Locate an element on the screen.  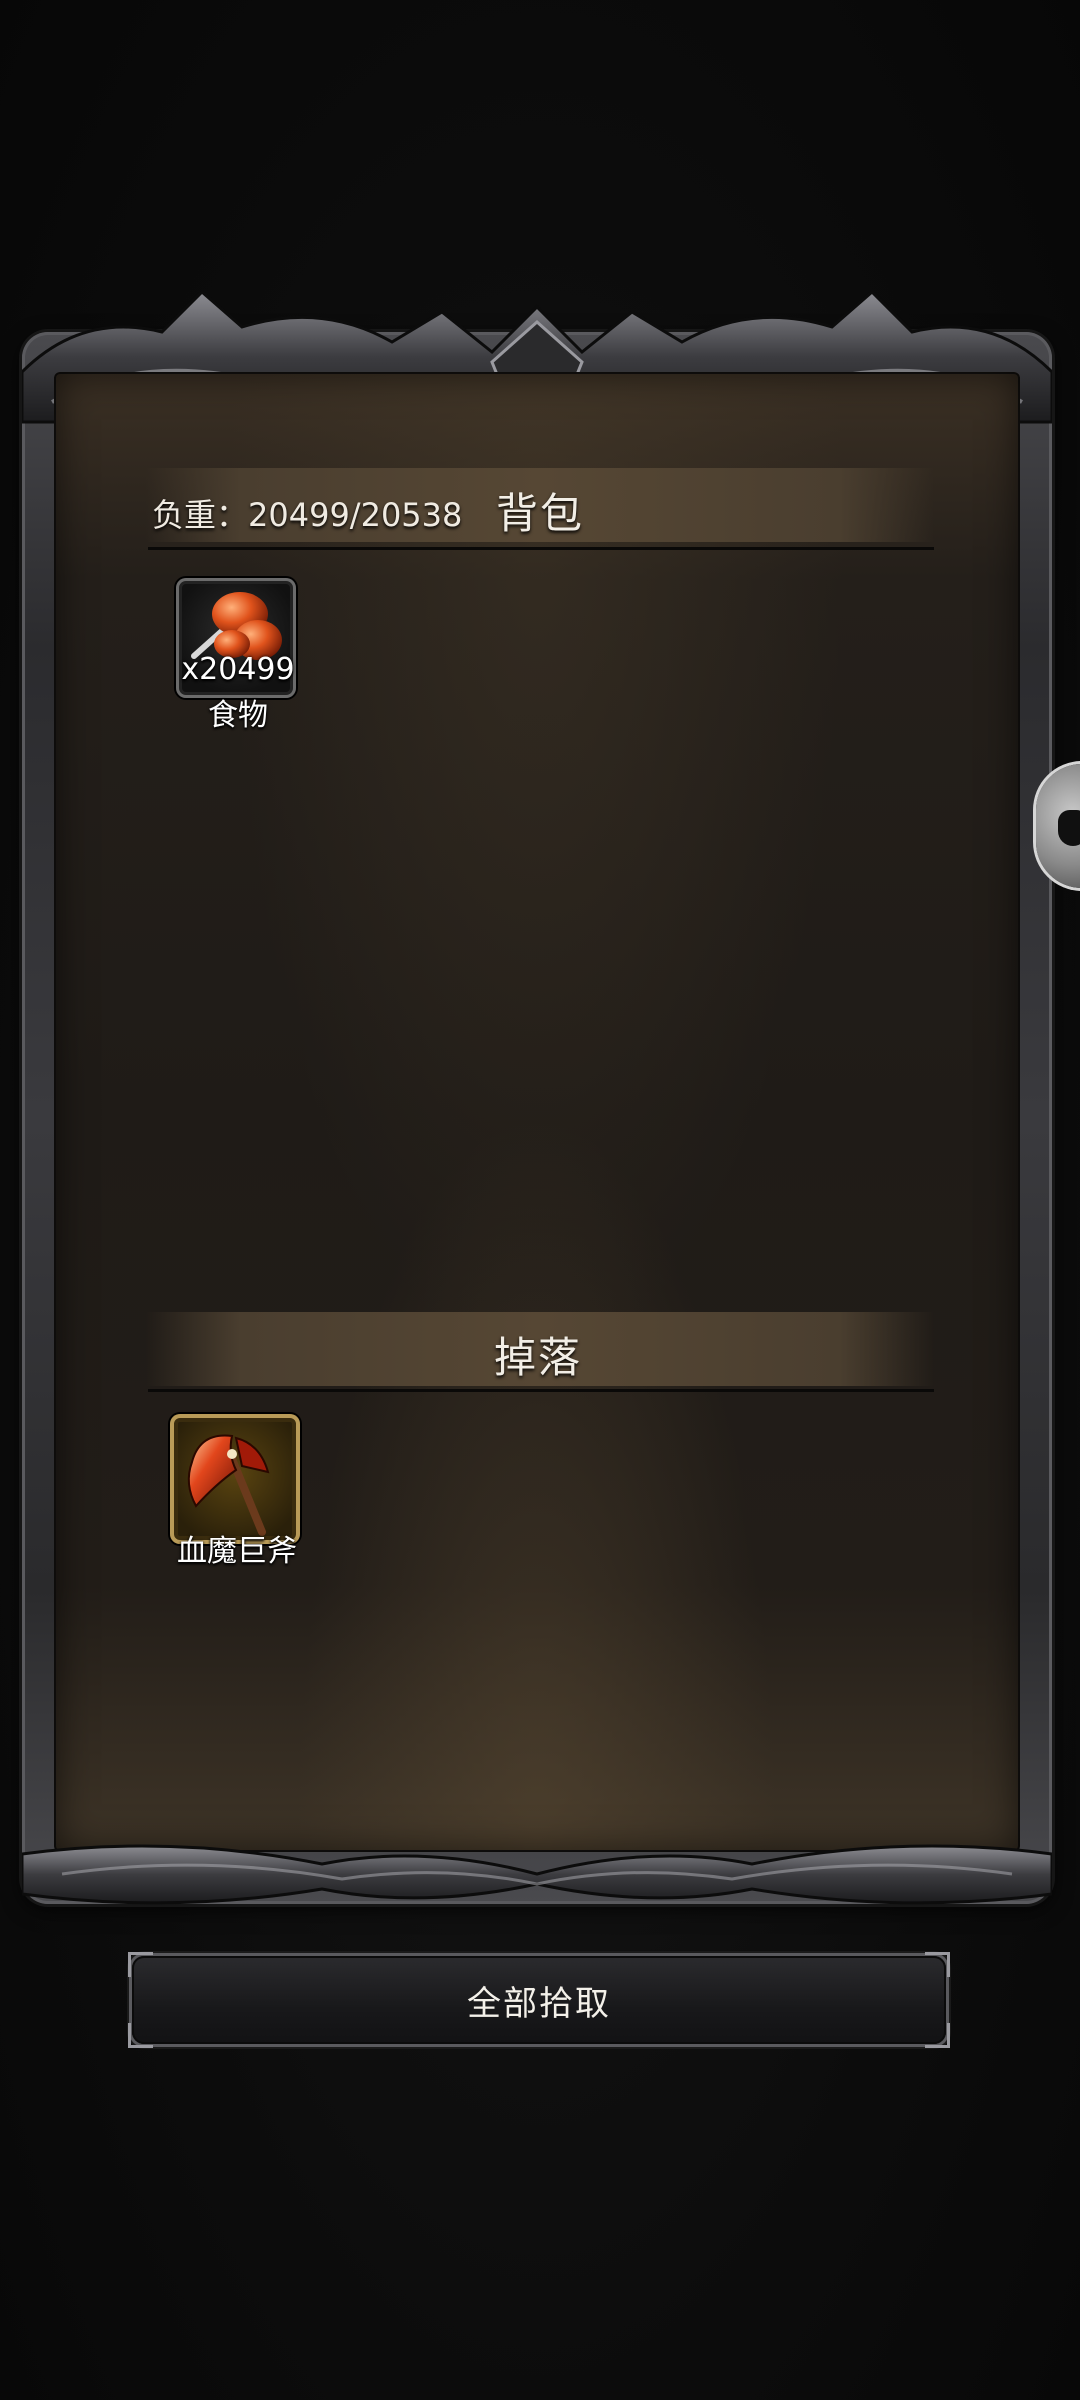
pick-all-button: 全部拾取 is located at coordinates (539, 2000).